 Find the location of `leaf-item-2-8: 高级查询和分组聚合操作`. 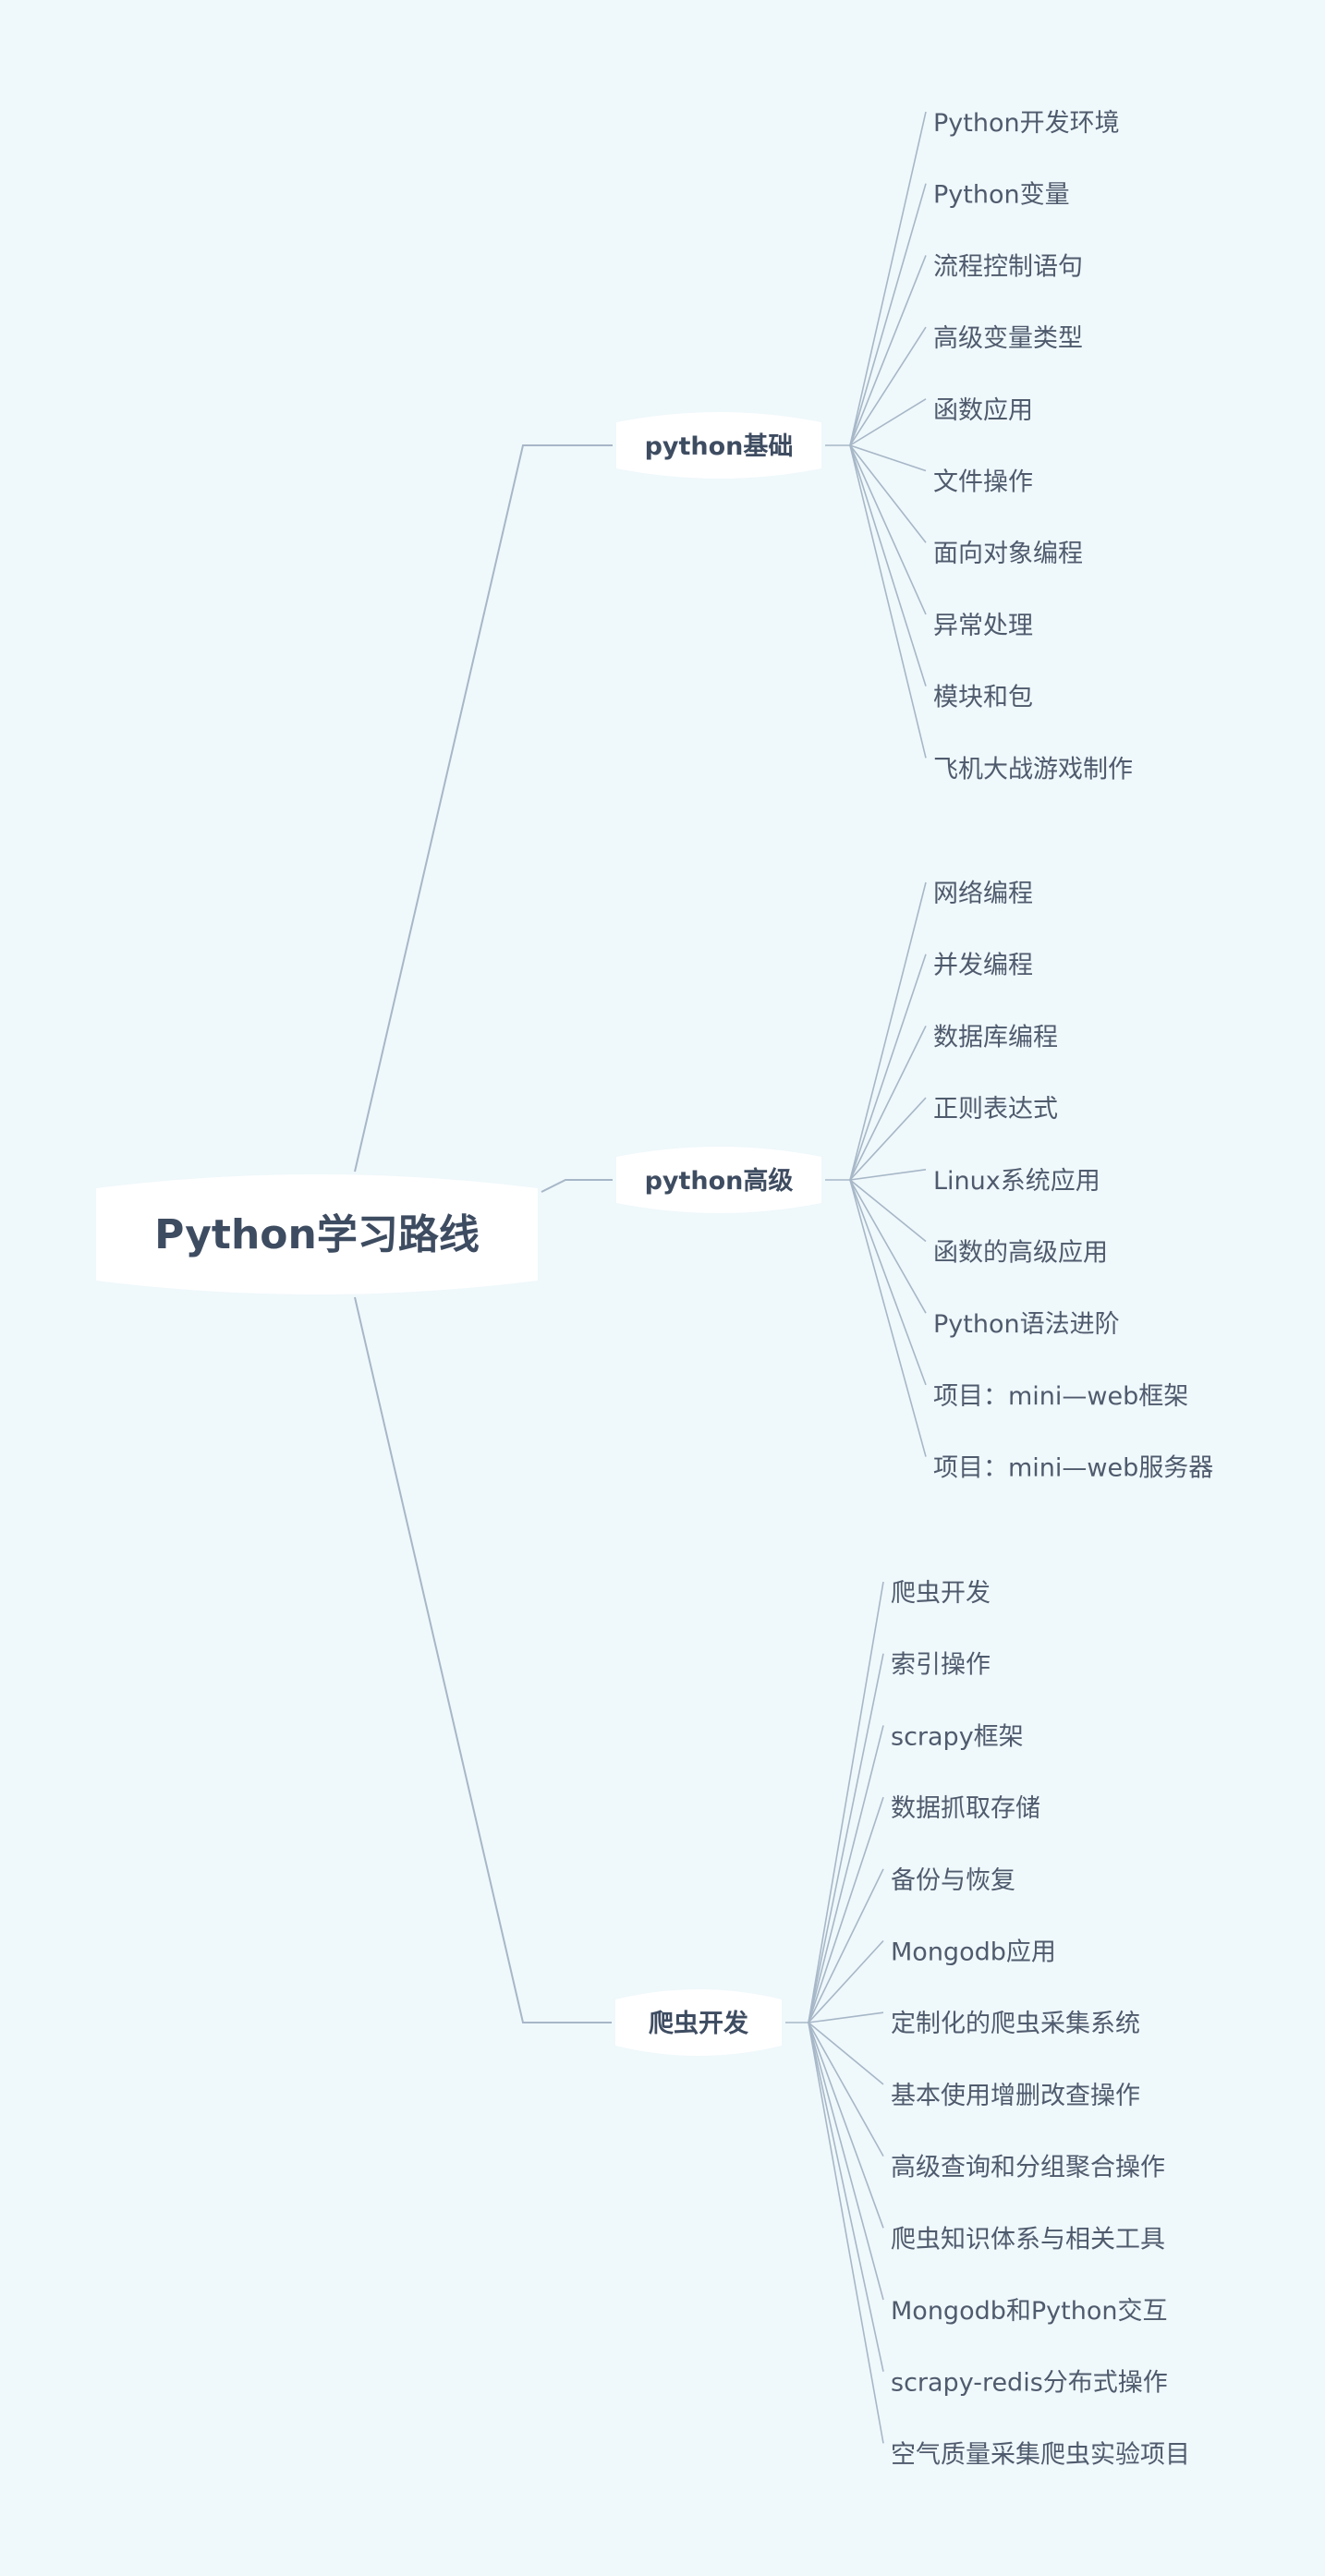

leaf-item-2-8: 高级查询和分组聚合操作 is located at coordinates (1028, 2168).